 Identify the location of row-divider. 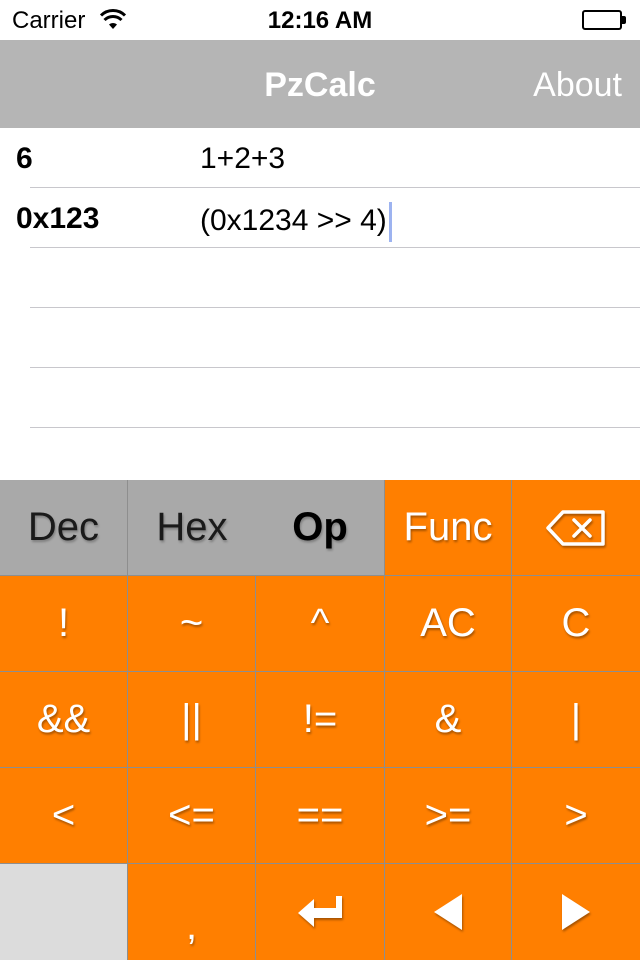
(335, 427).